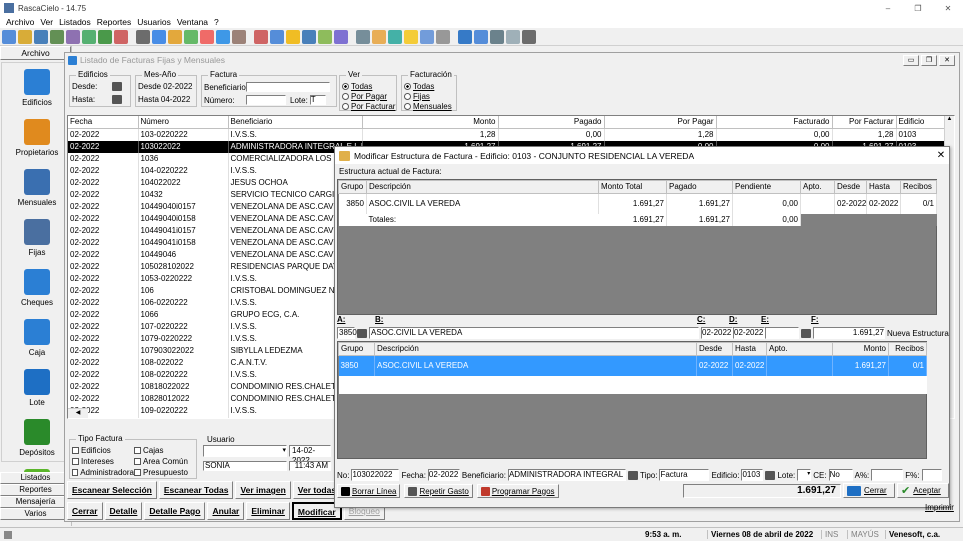 The height and width of the screenshot is (541, 963). I want to click on radio-option-1: Por Pagar, so click(368, 96).